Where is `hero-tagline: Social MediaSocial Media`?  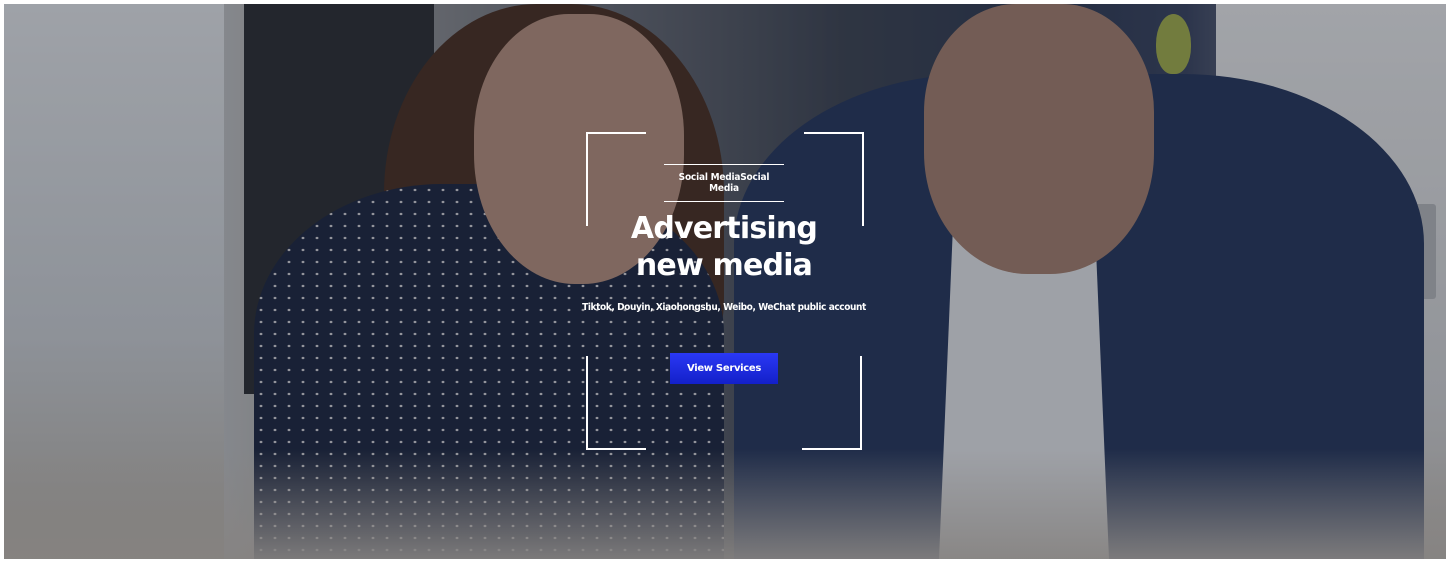
hero-tagline: Social MediaSocial Media is located at coordinates (724, 183).